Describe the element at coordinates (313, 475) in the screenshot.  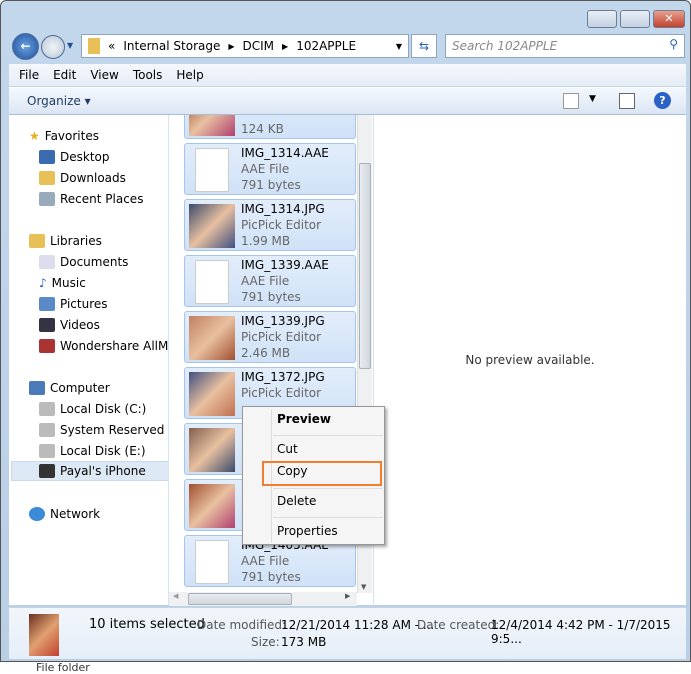
I see `context-menu: Preview Cut Copy Delete Properties` at that location.